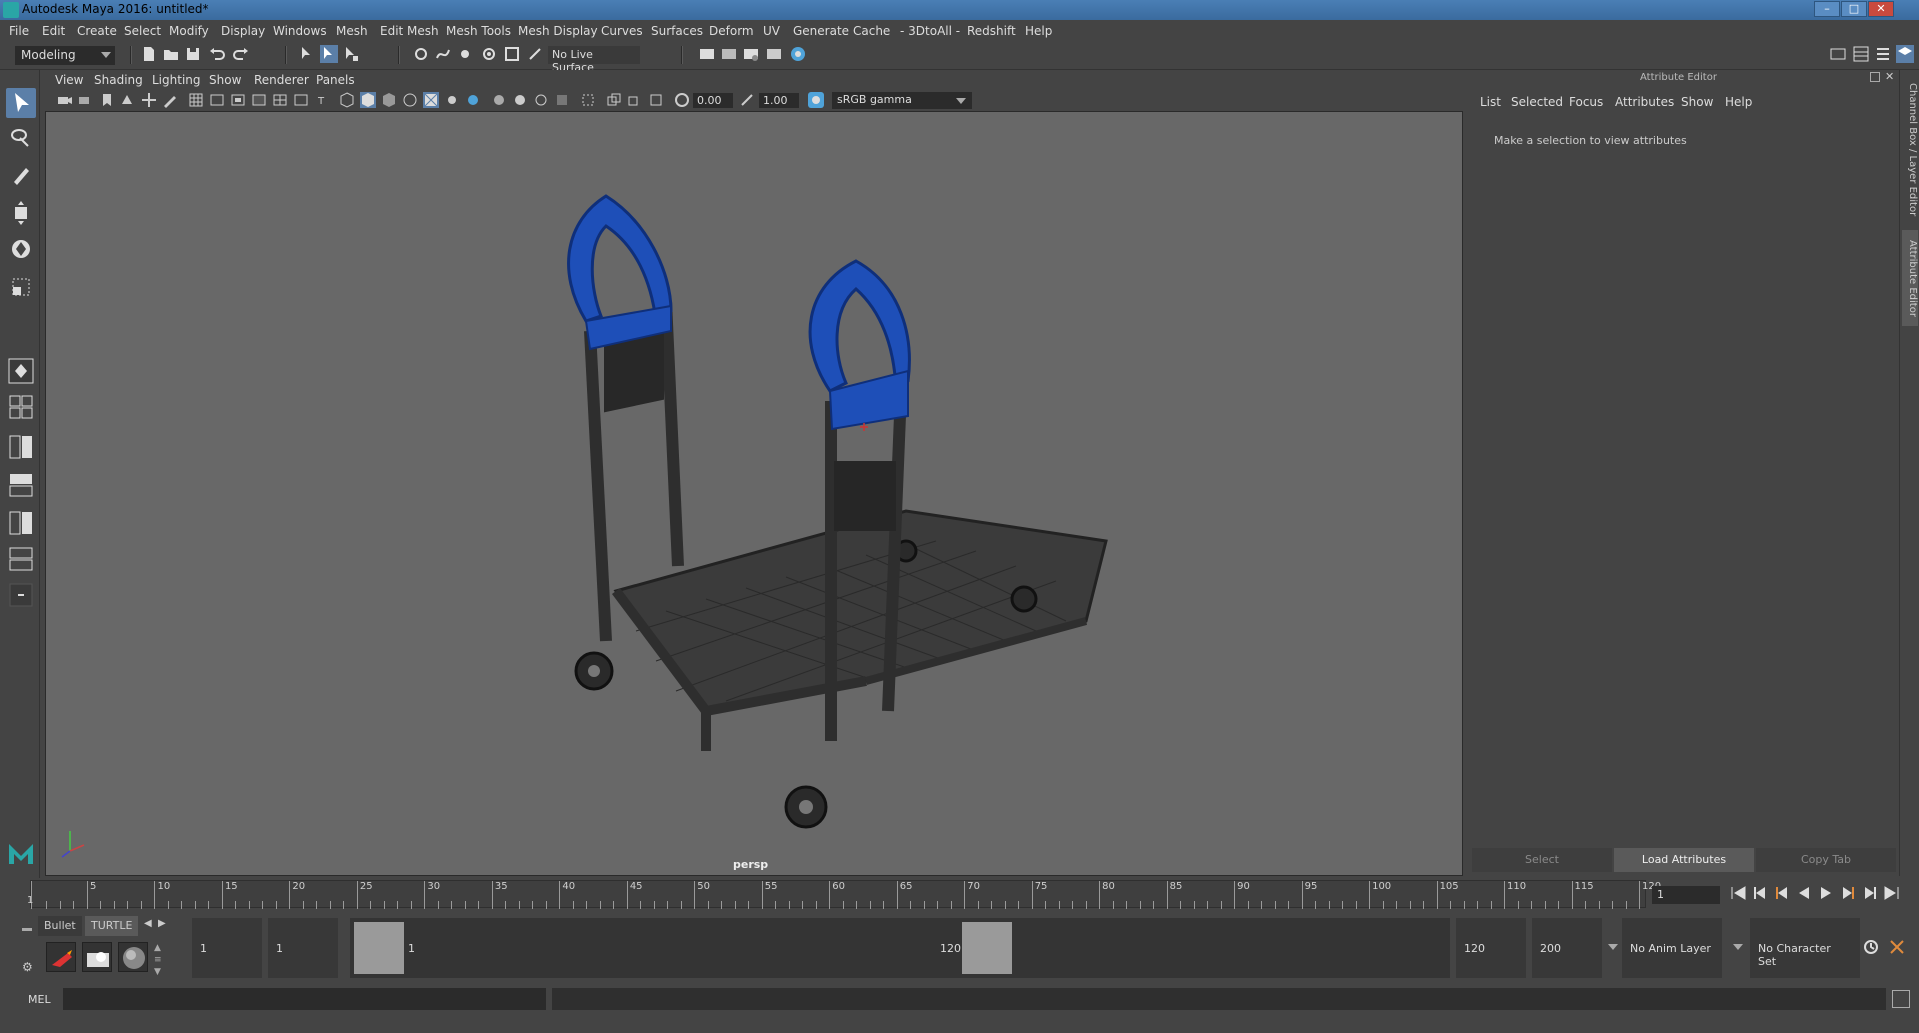 This screenshot has height=1033, width=1919. Describe the element at coordinates (171, 54) in the screenshot. I see `open-scene-icon` at that location.